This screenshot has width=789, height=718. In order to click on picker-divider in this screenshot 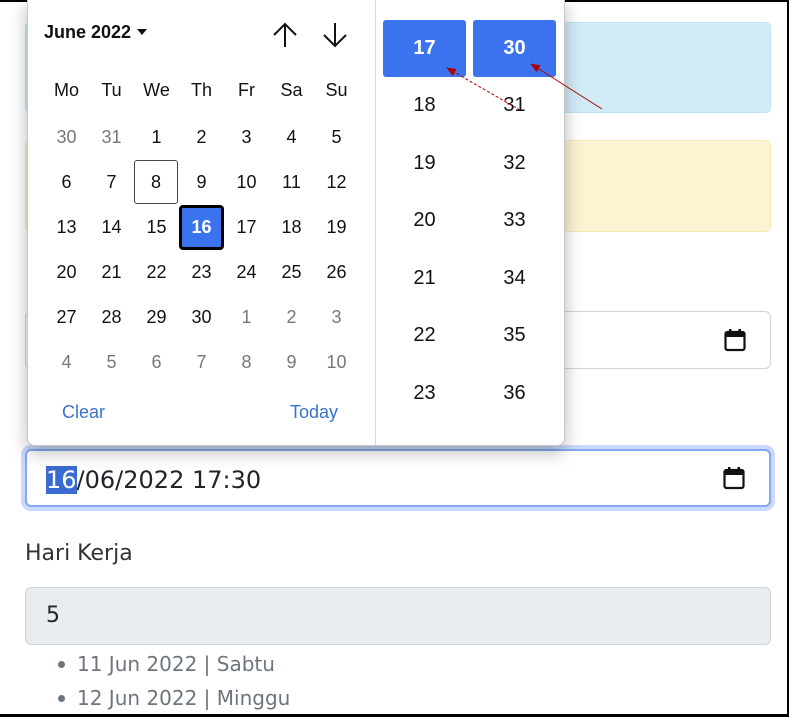, I will do `click(375, 222)`.